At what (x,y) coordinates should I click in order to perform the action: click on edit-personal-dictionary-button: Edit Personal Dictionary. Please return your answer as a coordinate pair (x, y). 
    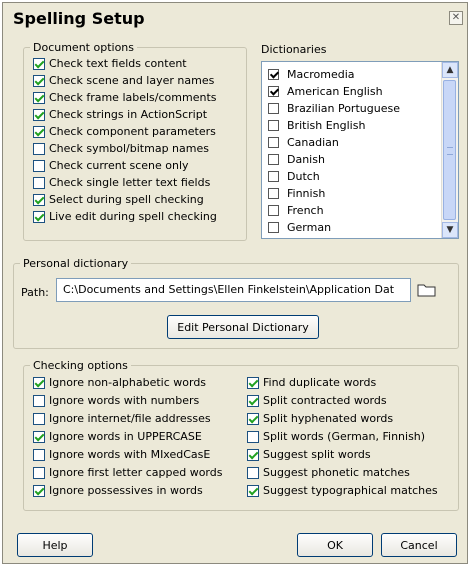
    Looking at the image, I should click on (243, 327).